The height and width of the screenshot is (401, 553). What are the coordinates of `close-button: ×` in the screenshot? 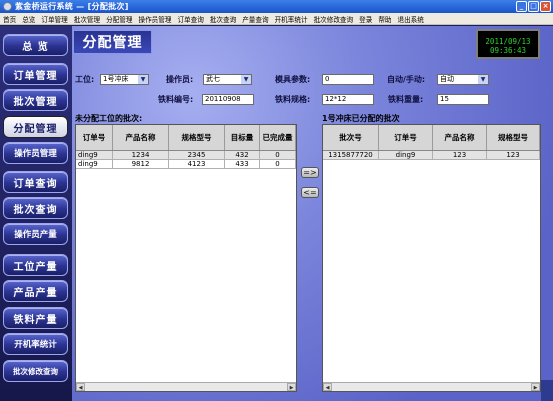 It's located at (545, 6).